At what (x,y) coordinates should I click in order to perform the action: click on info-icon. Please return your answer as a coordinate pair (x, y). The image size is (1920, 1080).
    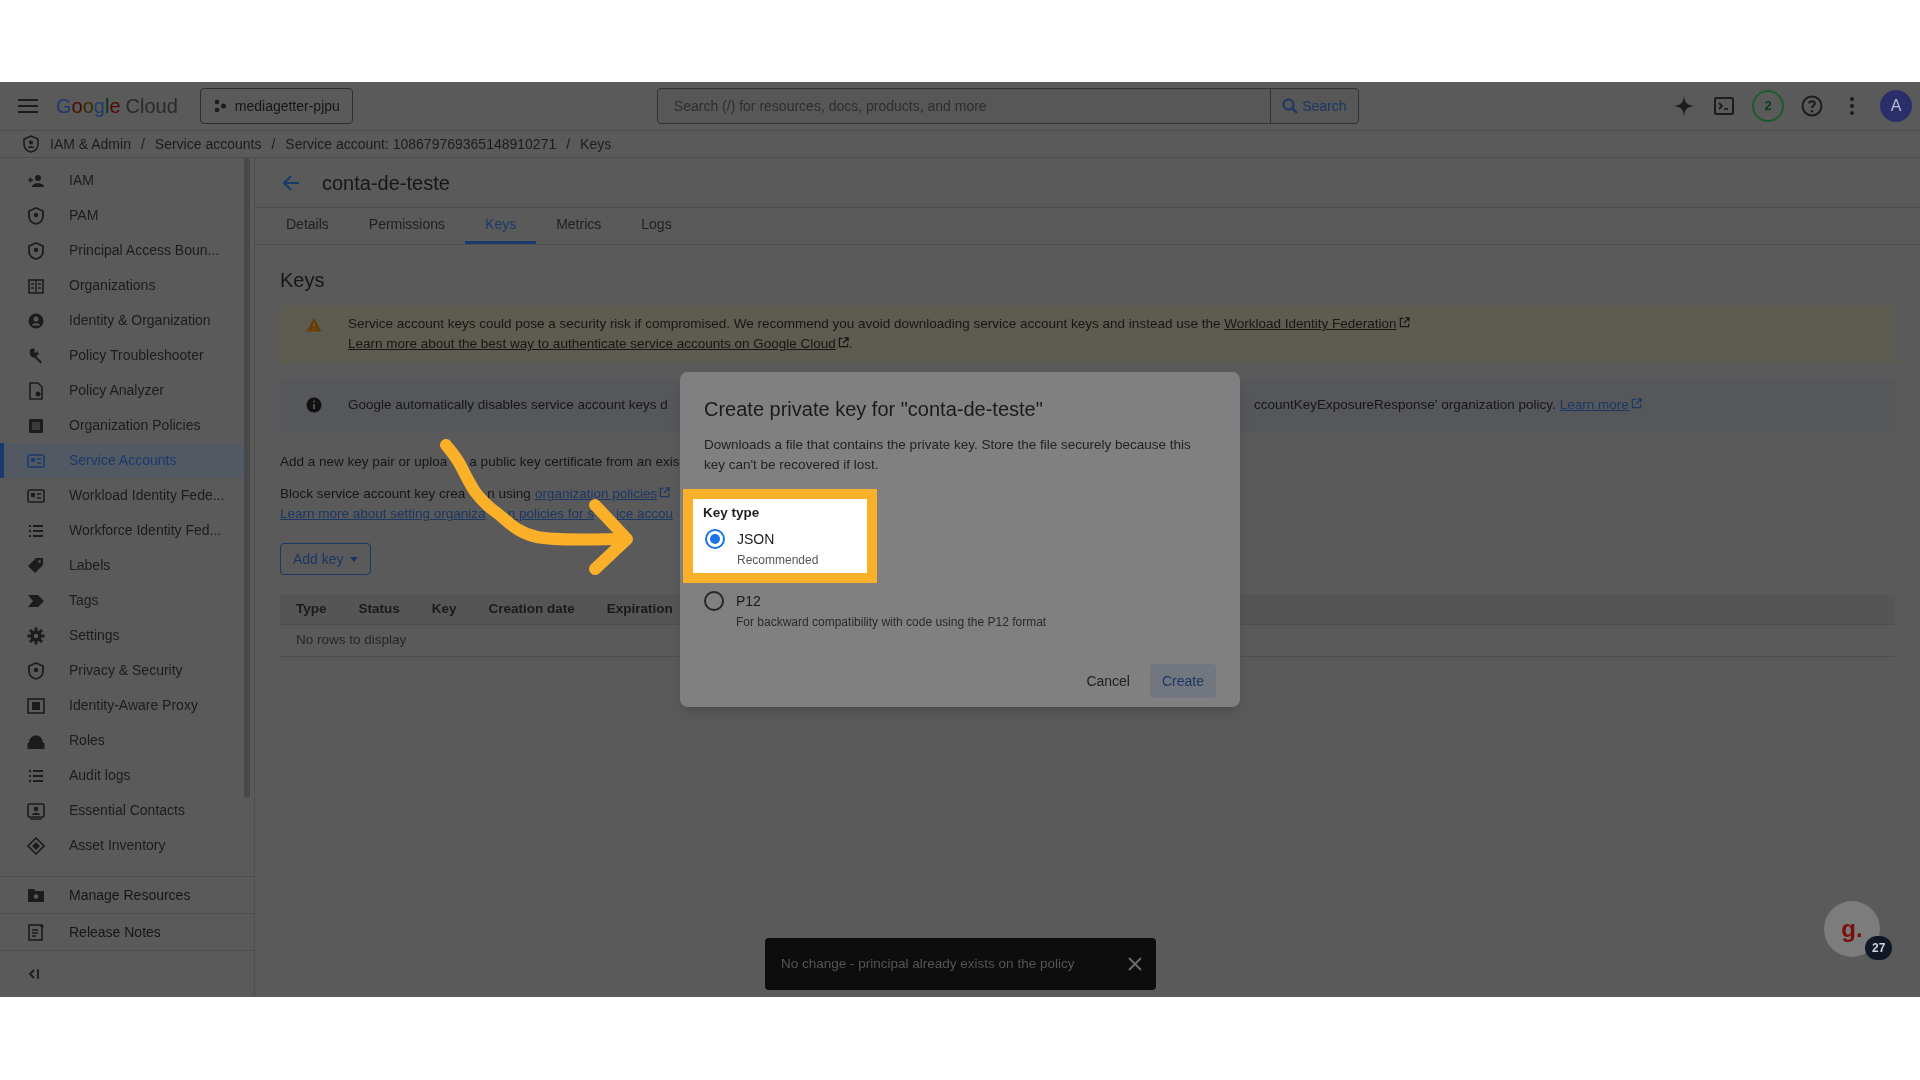
    Looking at the image, I should click on (314, 405).